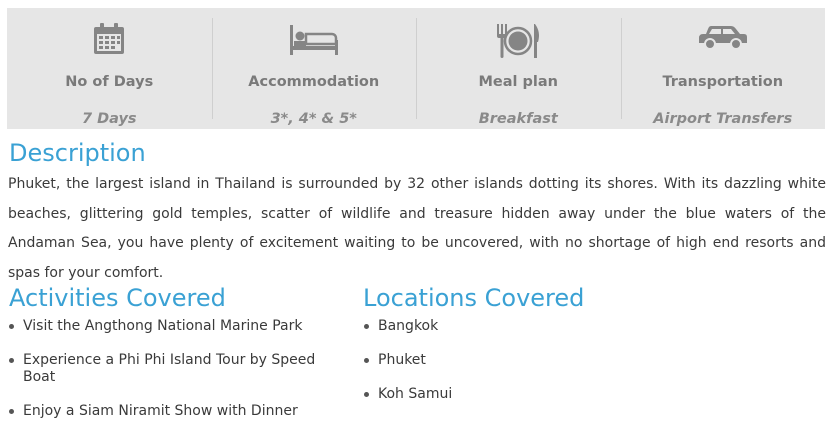 The image size is (833, 427). Describe the element at coordinates (723, 68) in the screenshot. I see `summary-transportation: Transportation Airport Transfers` at that location.